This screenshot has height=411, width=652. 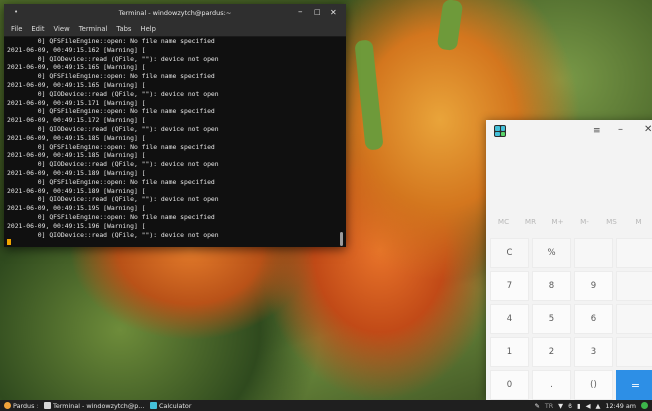 I want to click on terminal-line: 2021-06-09, 00:49:15.196 [Warning] [, so click(x=76, y=225).